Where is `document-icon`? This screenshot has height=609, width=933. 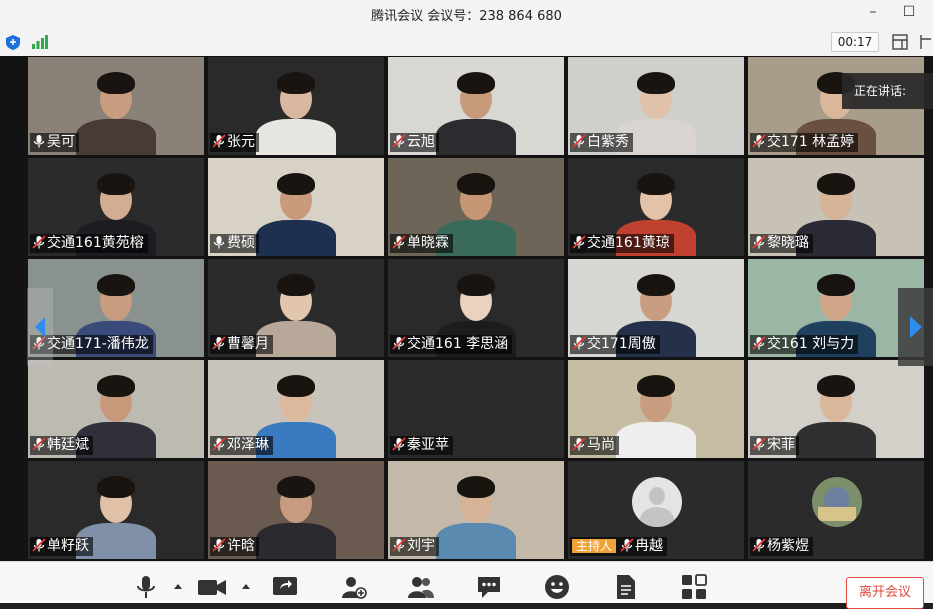
document-icon is located at coordinates (626, 587).